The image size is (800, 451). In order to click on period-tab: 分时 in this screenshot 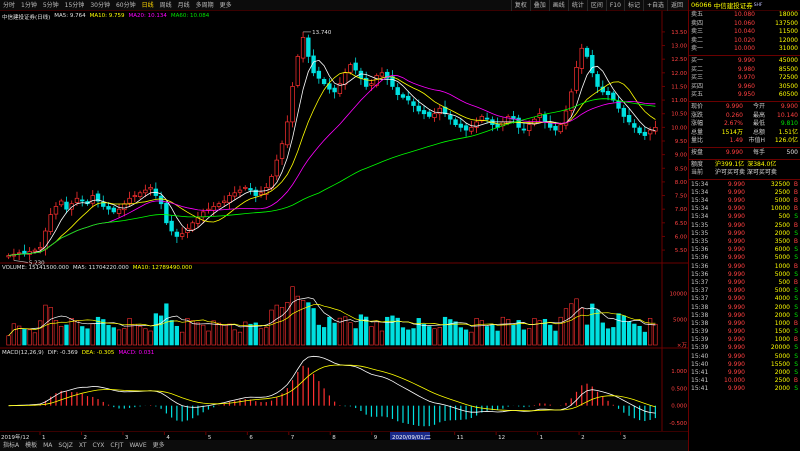, I will do `click(9, 5)`.